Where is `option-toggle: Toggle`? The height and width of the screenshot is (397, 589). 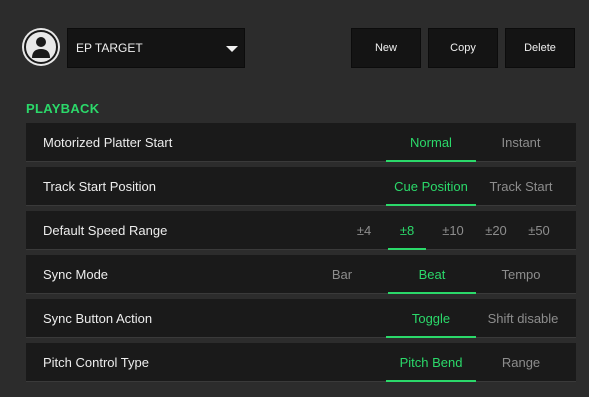 option-toggle: Toggle is located at coordinates (431, 324).